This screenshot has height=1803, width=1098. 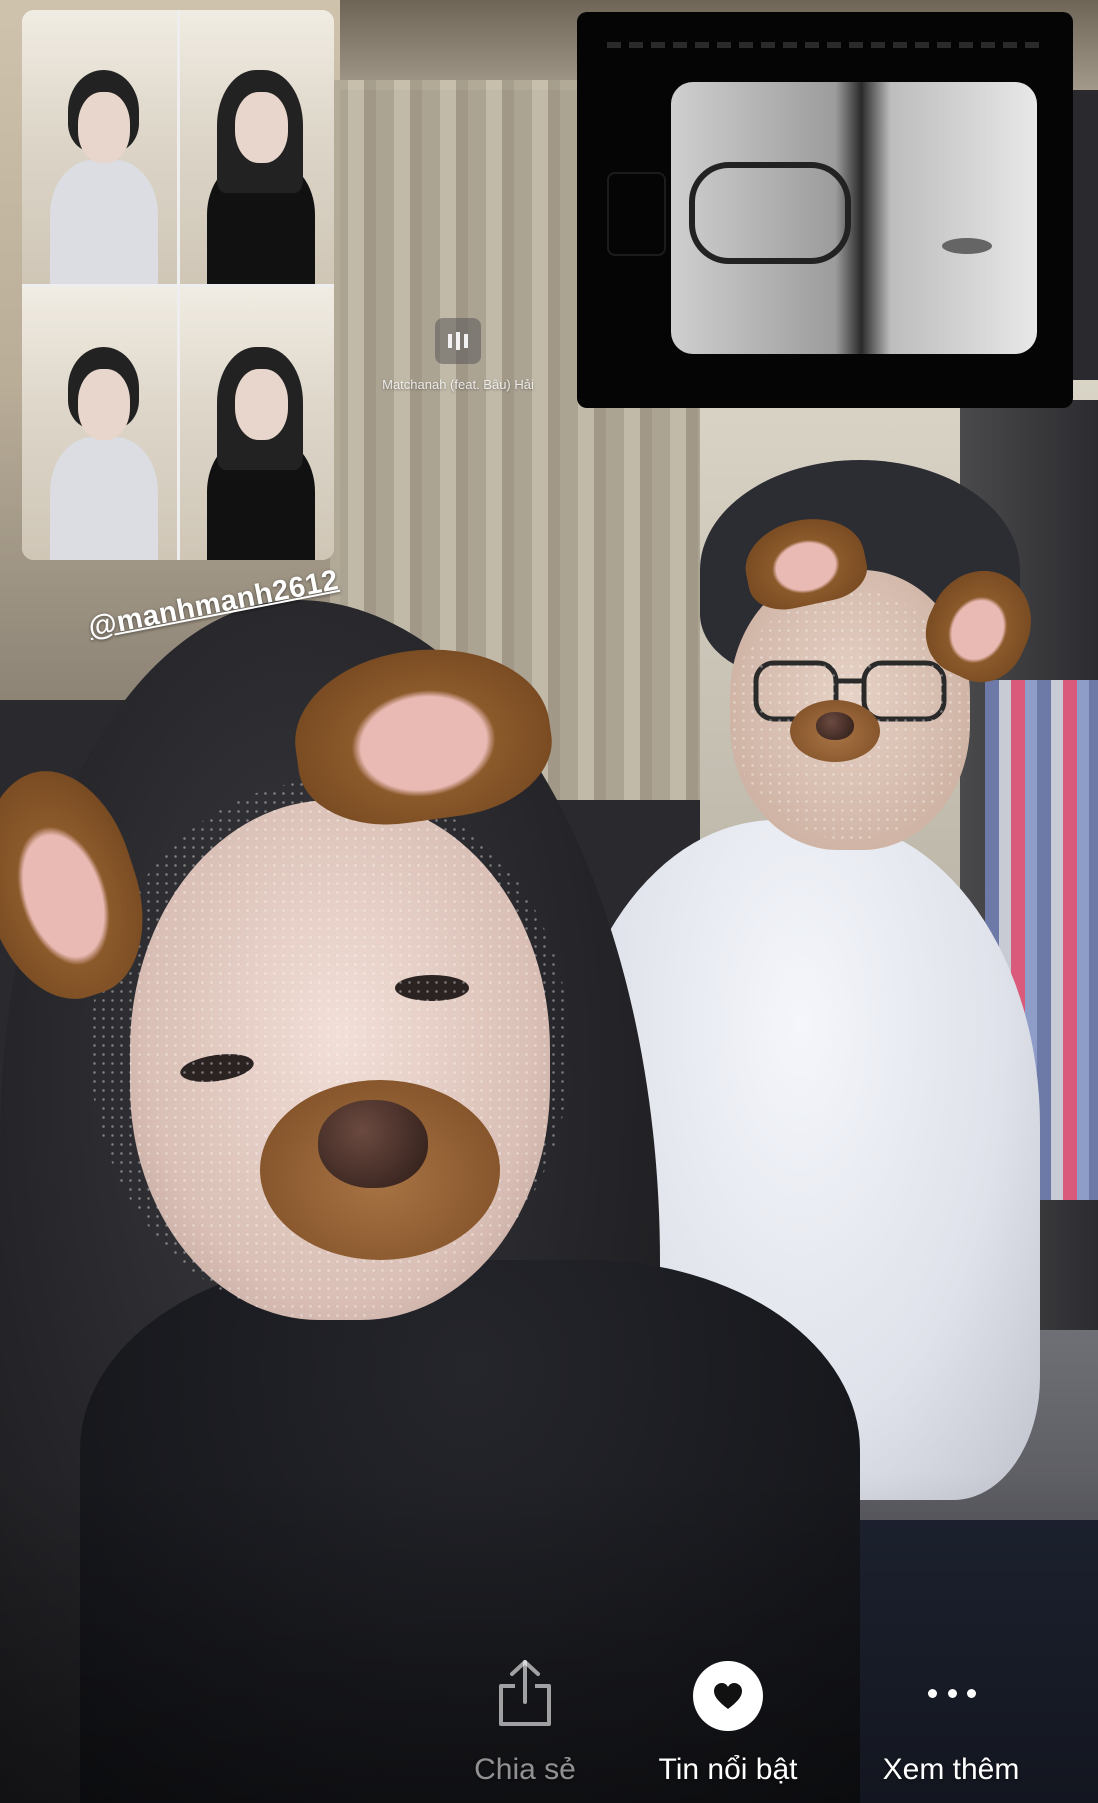 I want to click on highlight-label: Tin nổi bật, so click(x=728, y=1769).